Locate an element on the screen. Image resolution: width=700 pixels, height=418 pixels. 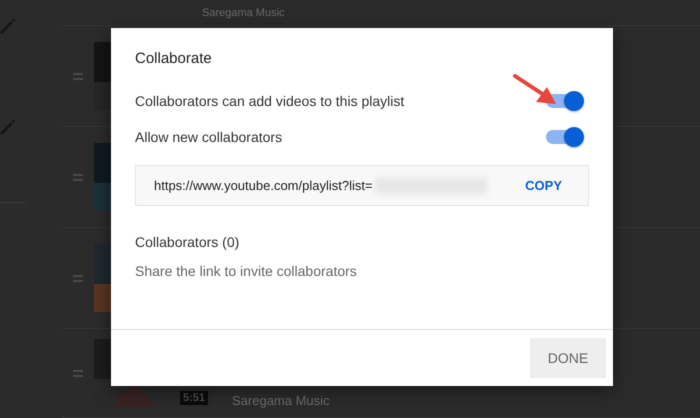
link-field: https://www.youtube.com/playlist?list= COPY is located at coordinates (362, 185).